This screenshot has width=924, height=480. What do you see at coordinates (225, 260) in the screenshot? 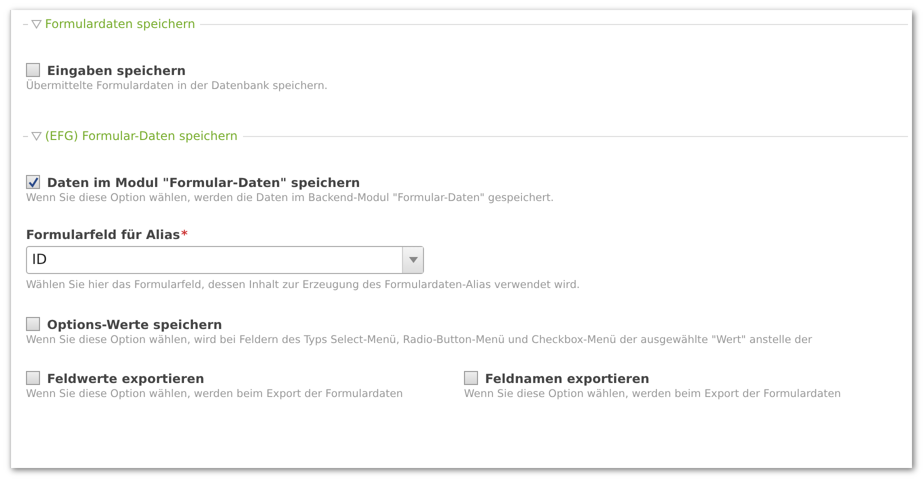
I see `select-field: ID` at bounding box center [225, 260].